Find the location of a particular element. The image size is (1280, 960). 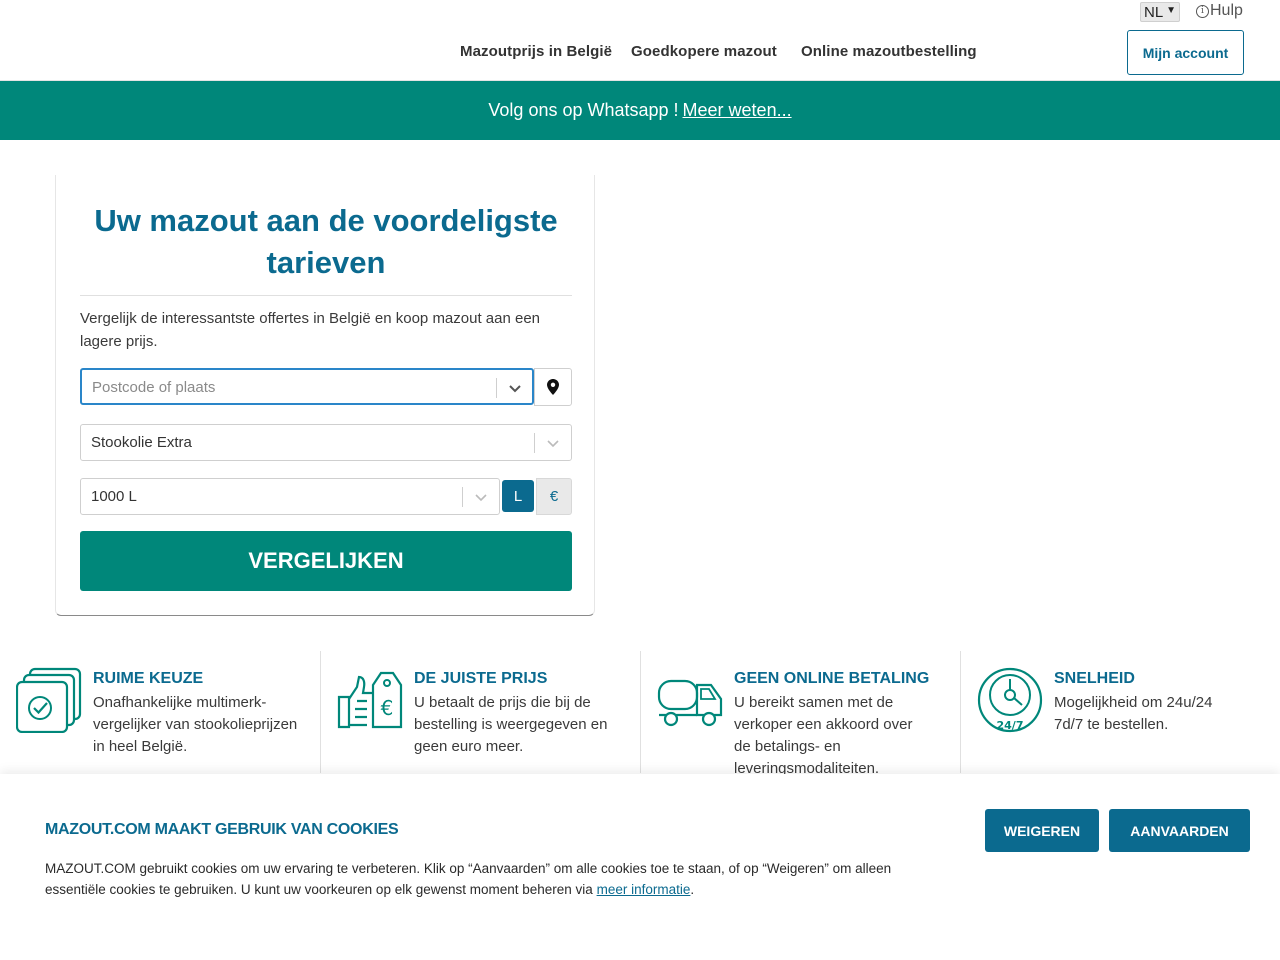

nav-goedkopere-mazout: Goedkopere mazout is located at coordinates (704, 51).